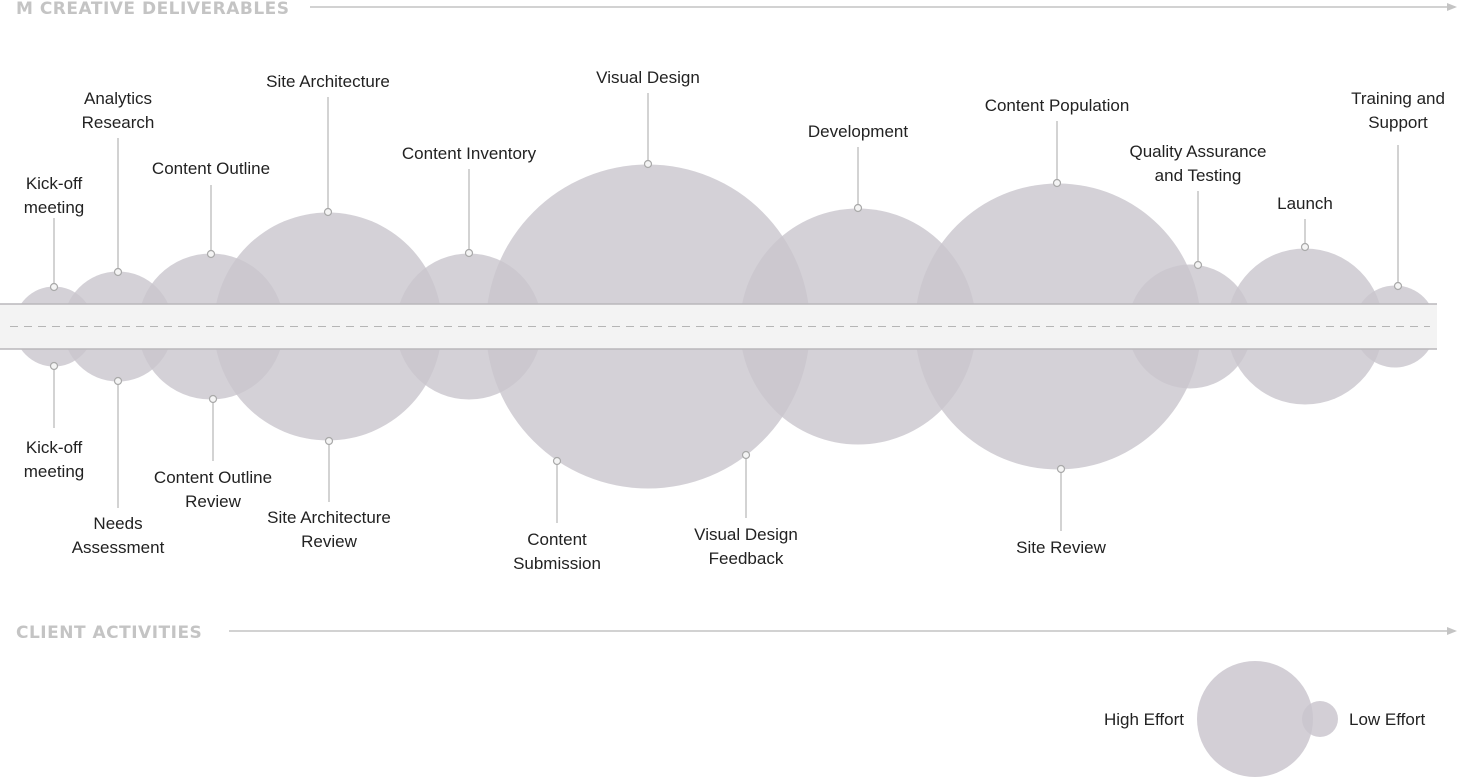 The height and width of the screenshot is (778, 1465). Describe the element at coordinates (1197, 151) in the screenshot. I see `top-quality-assurance-and-testing-label-line: Quality Assurance` at that location.